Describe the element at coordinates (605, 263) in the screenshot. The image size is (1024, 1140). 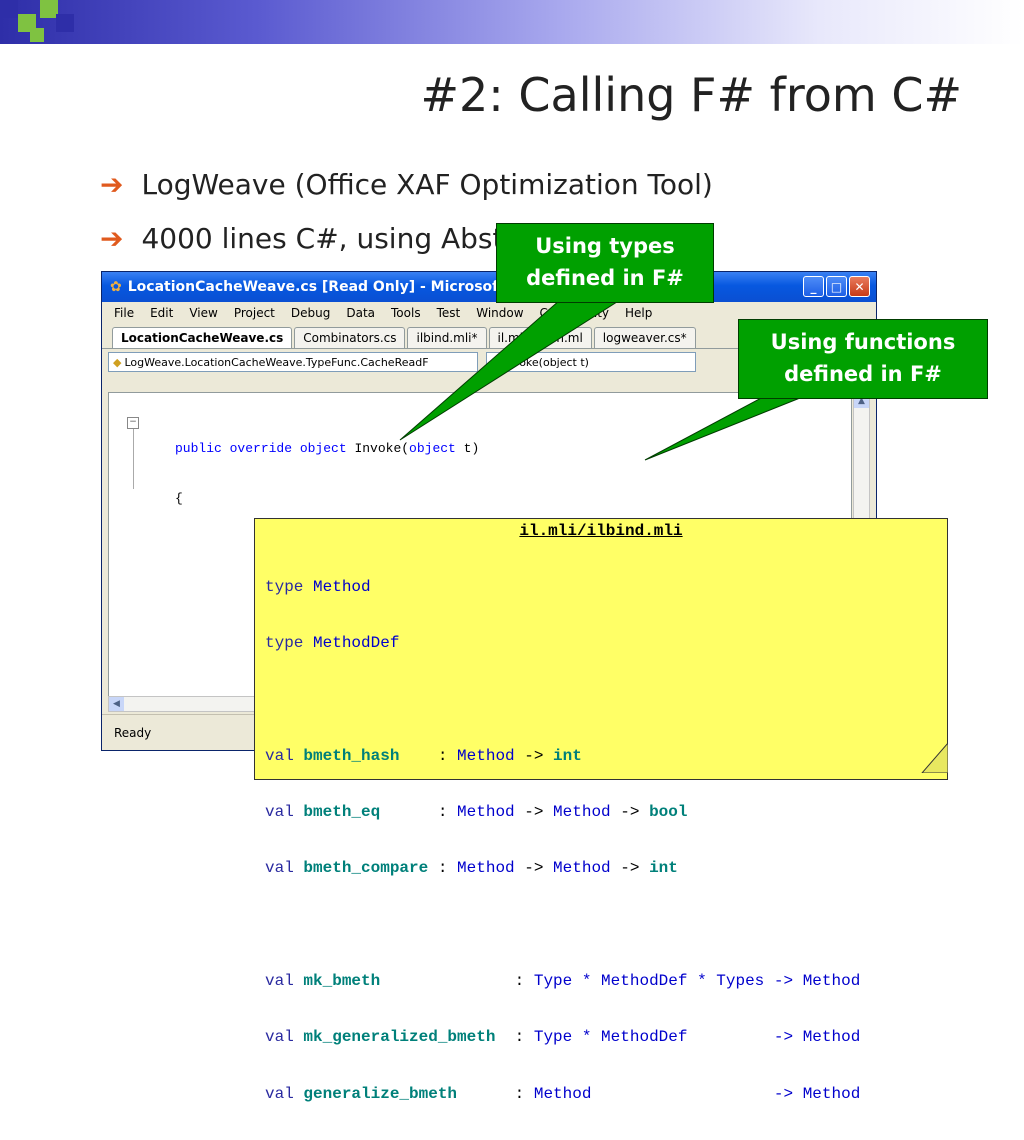
I see `types-callout: Using types defined in F#` at that location.